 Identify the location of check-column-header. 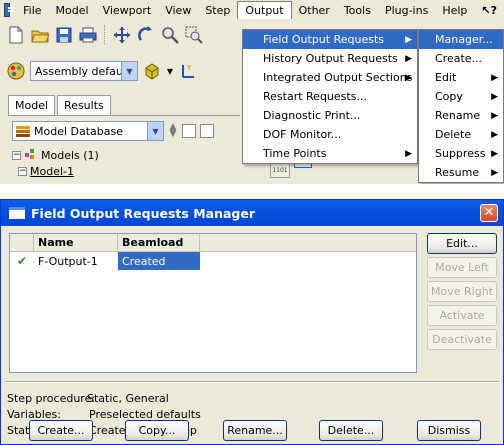
(22, 242).